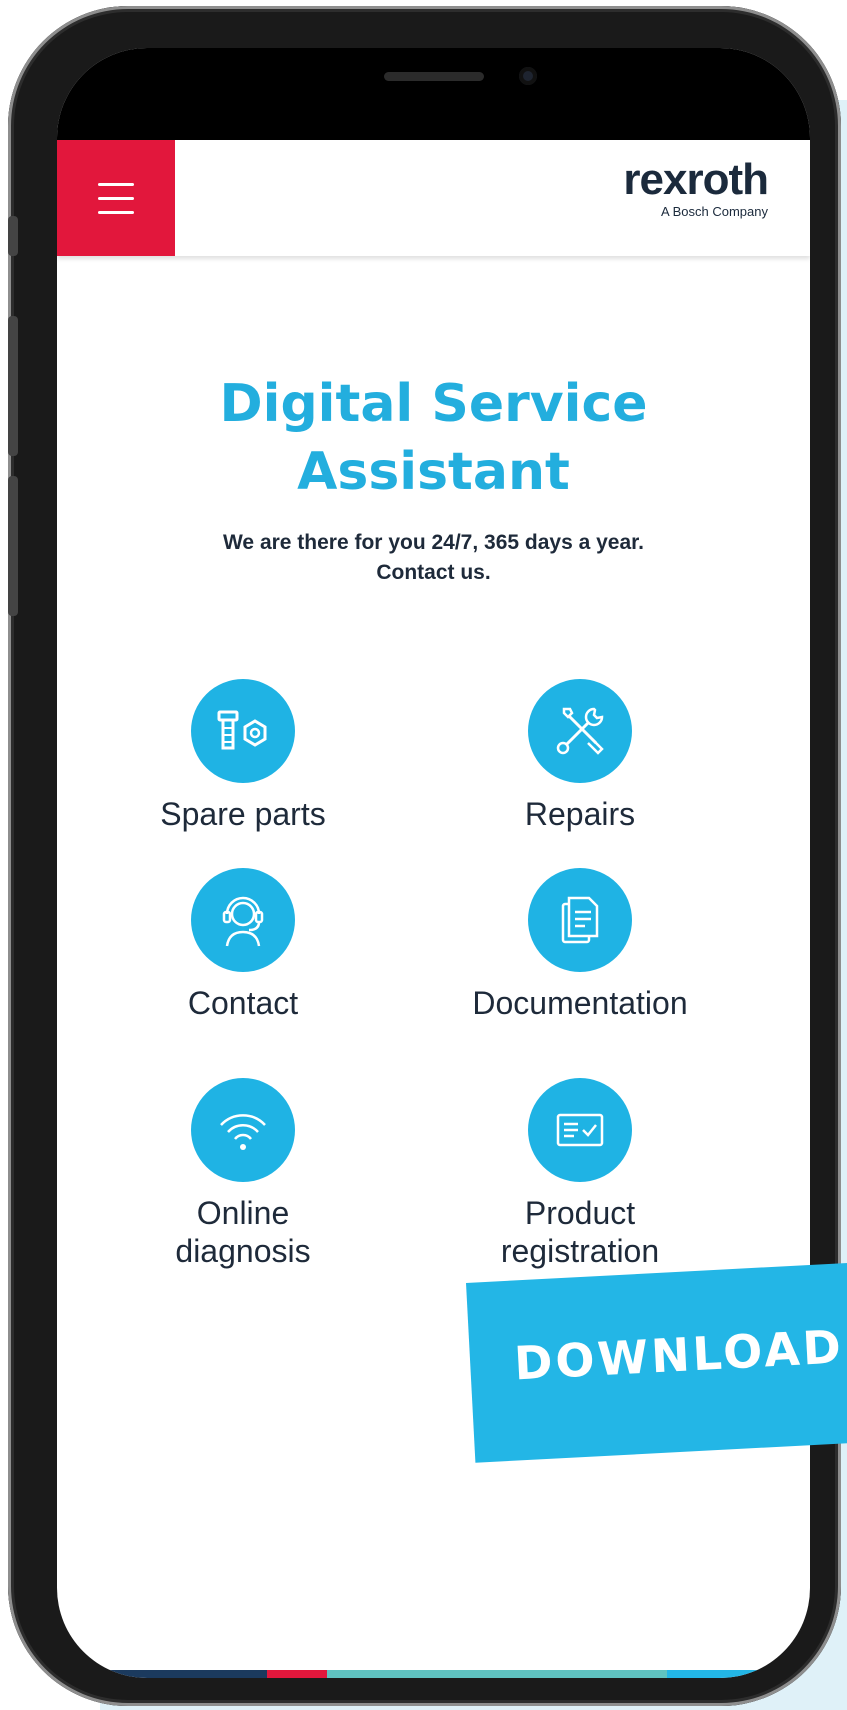 The image size is (847, 1710). What do you see at coordinates (580, 1003) in the screenshot?
I see `service-label: Documentation` at bounding box center [580, 1003].